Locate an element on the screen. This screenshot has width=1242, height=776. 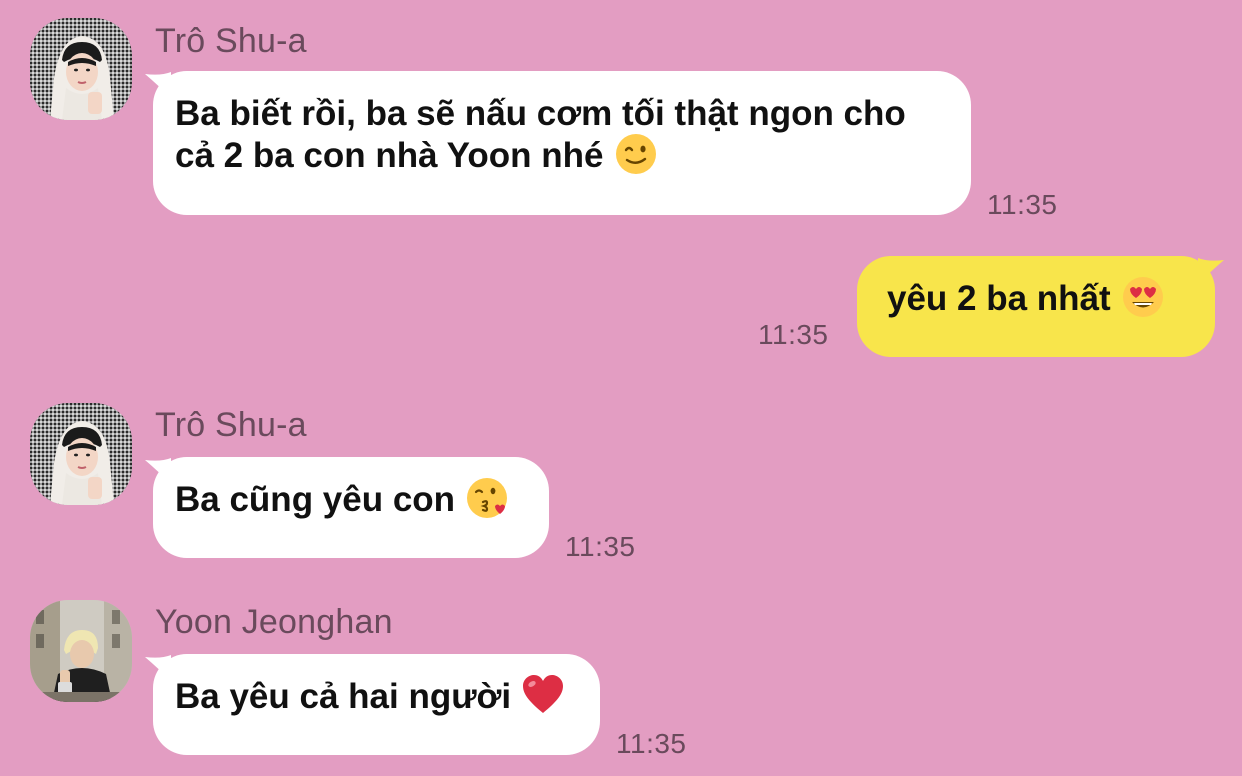
message-text: yêu 2 ba nhất is located at coordinates (999, 298).